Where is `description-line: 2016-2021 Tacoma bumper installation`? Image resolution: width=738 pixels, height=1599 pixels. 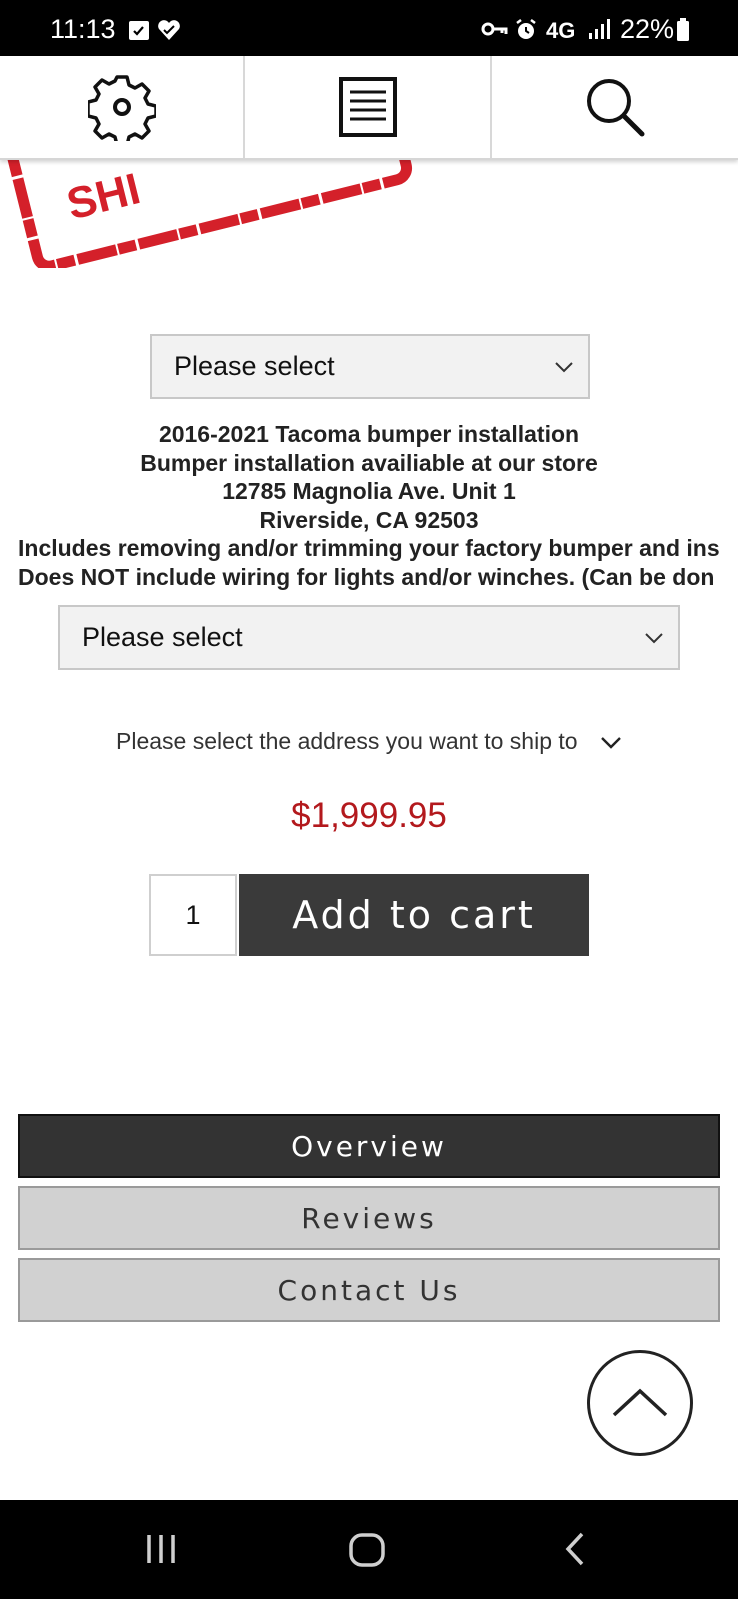
description-line: 2016-2021 Tacoma bumper installation is located at coordinates (369, 434).